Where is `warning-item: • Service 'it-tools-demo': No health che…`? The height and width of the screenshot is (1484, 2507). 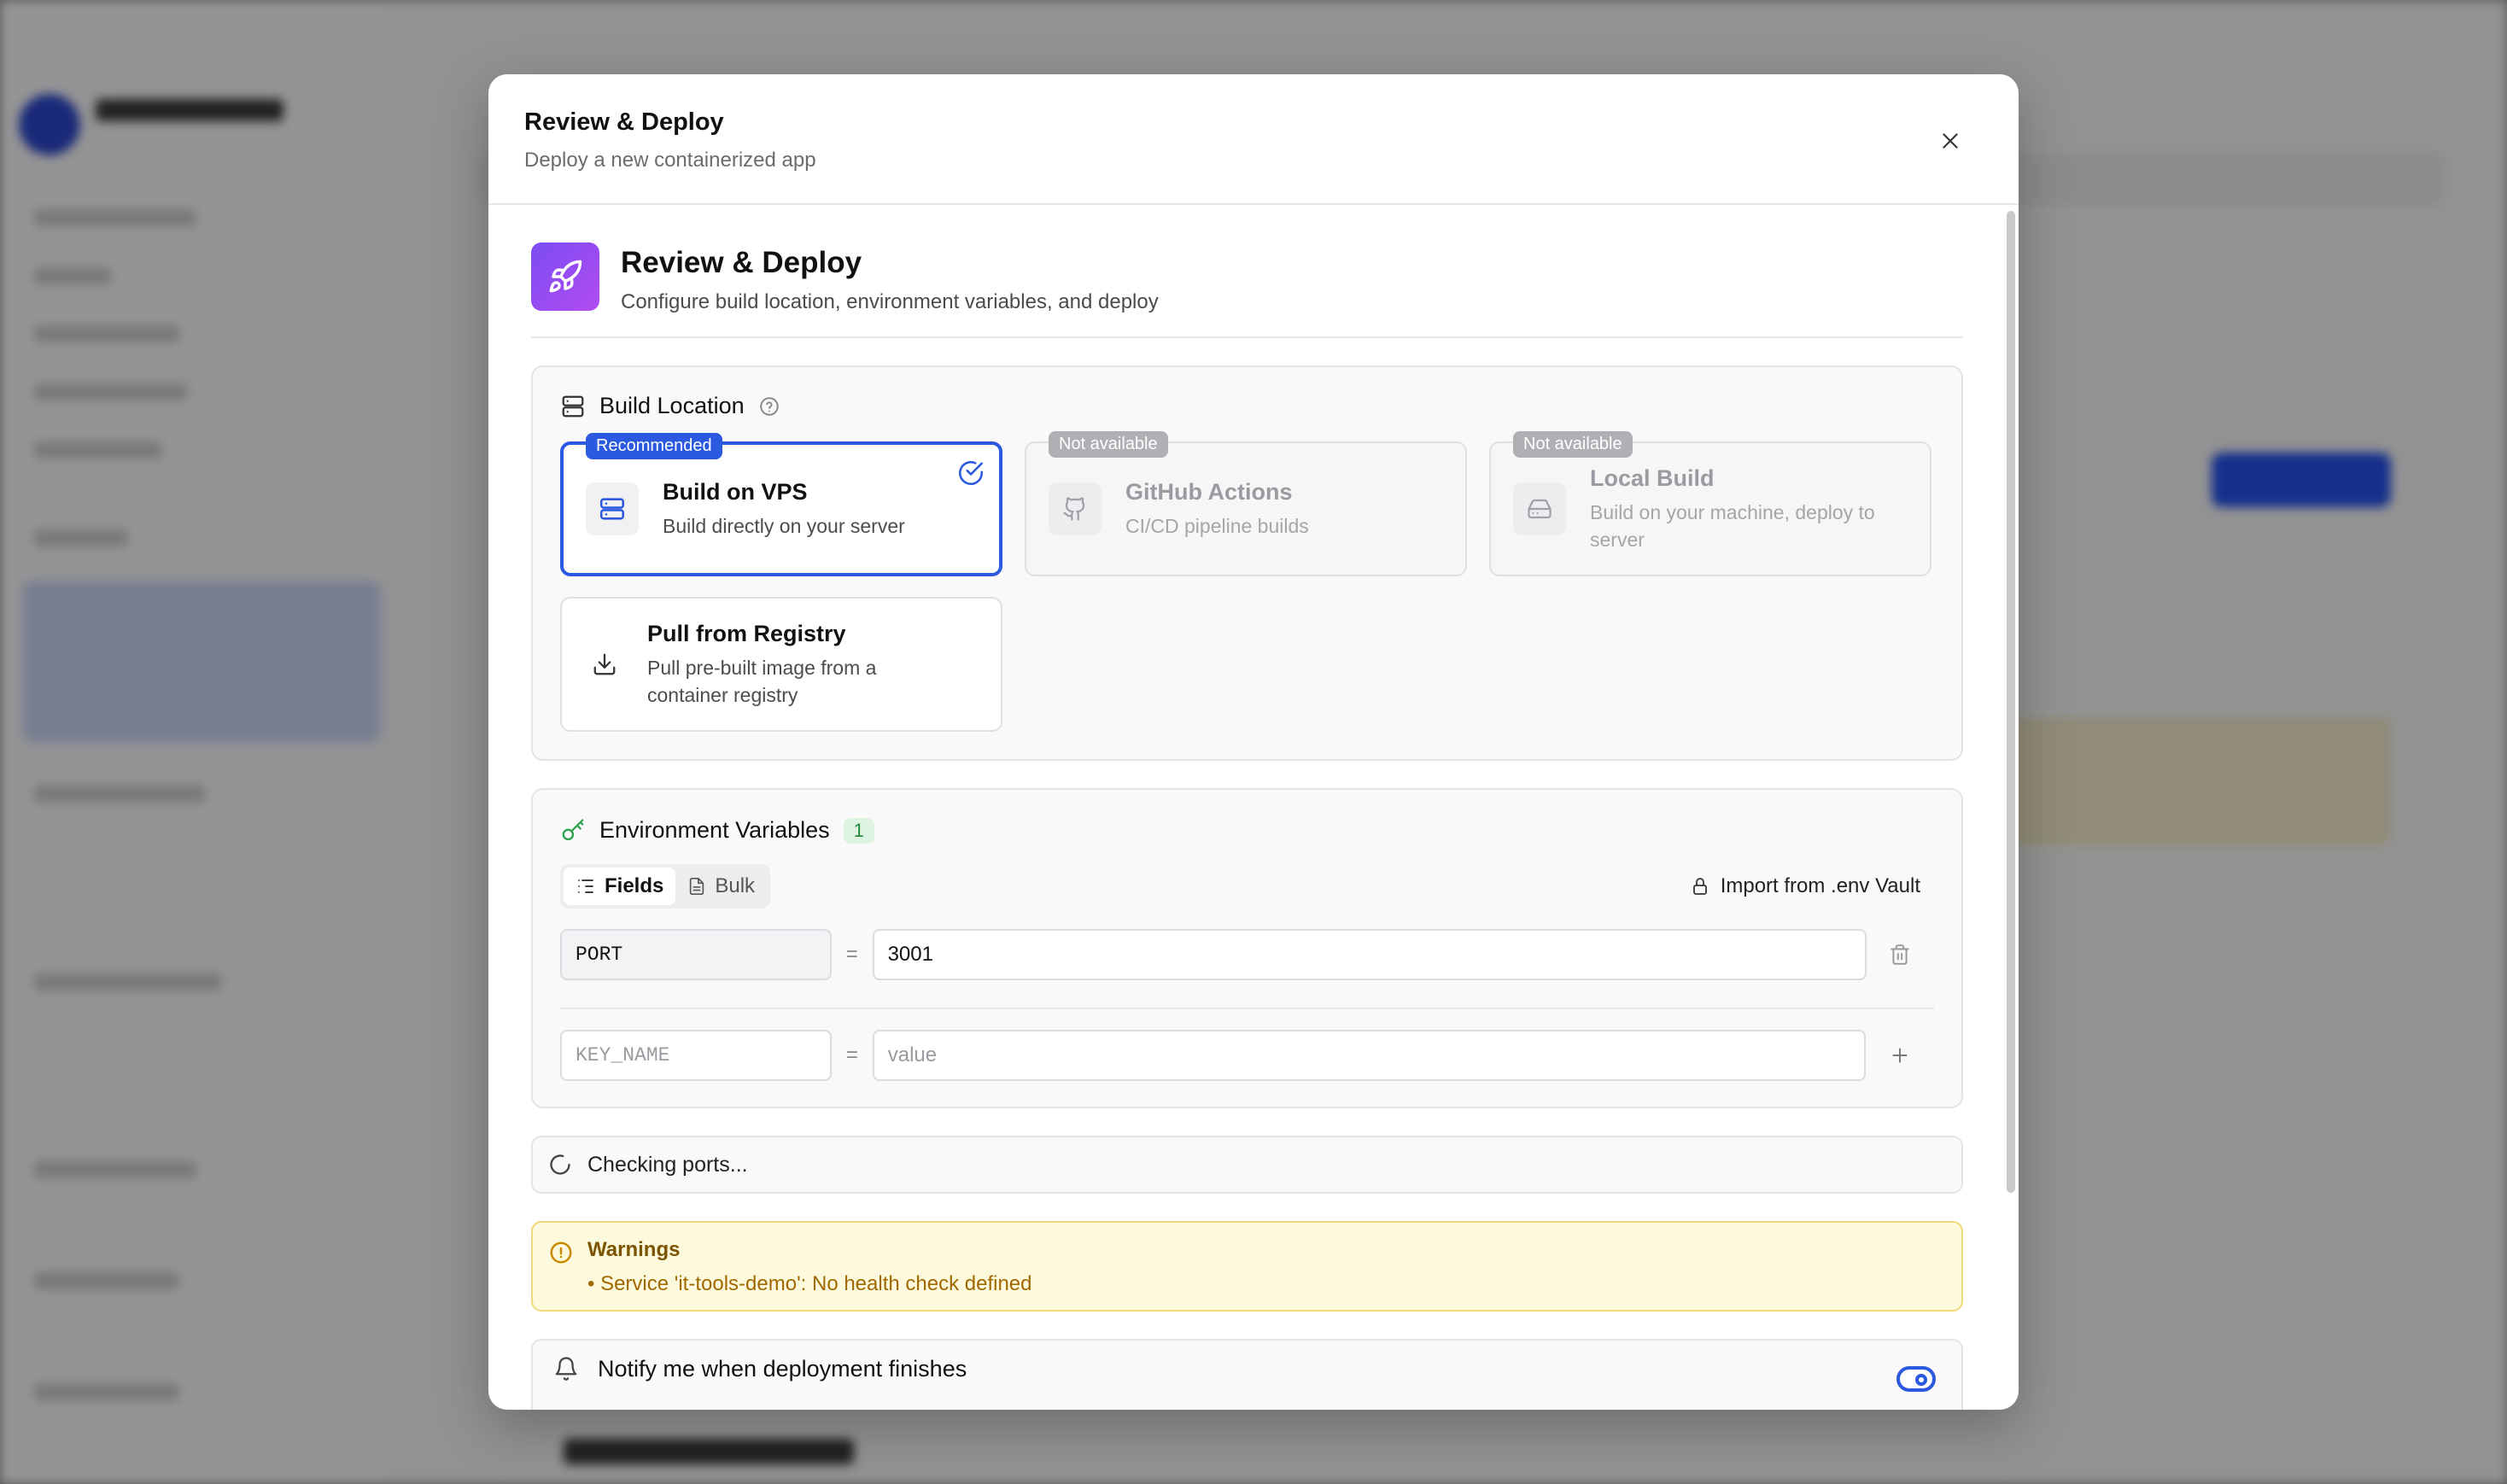
warning-item: • Service 'it-tools-demo': No health che… is located at coordinates (809, 1283).